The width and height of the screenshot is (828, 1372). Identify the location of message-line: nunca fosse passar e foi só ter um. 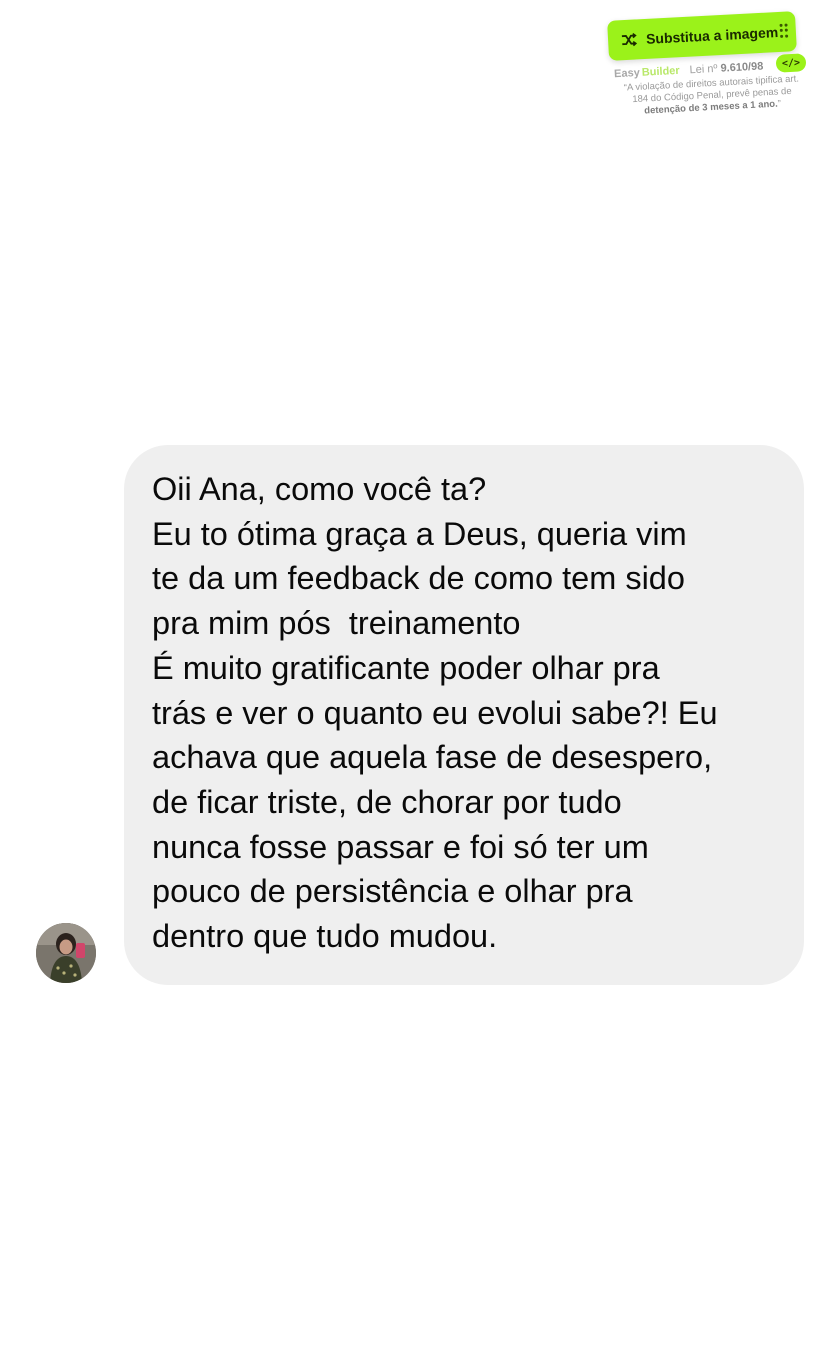
(400, 846).